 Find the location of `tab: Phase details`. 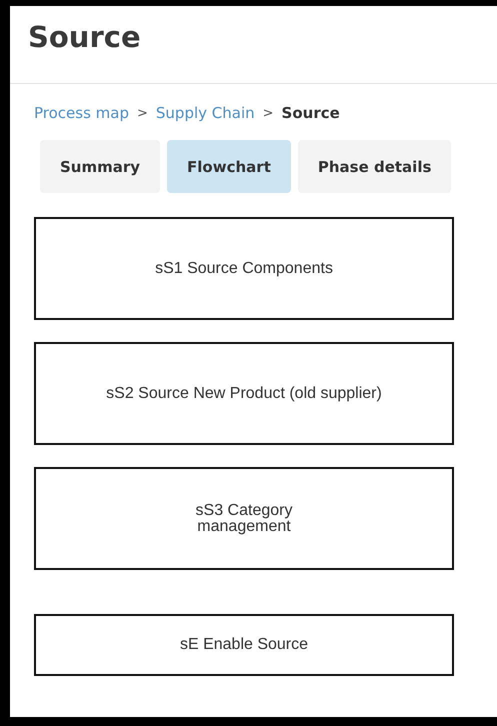

tab: Phase details is located at coordinates (375, 166).